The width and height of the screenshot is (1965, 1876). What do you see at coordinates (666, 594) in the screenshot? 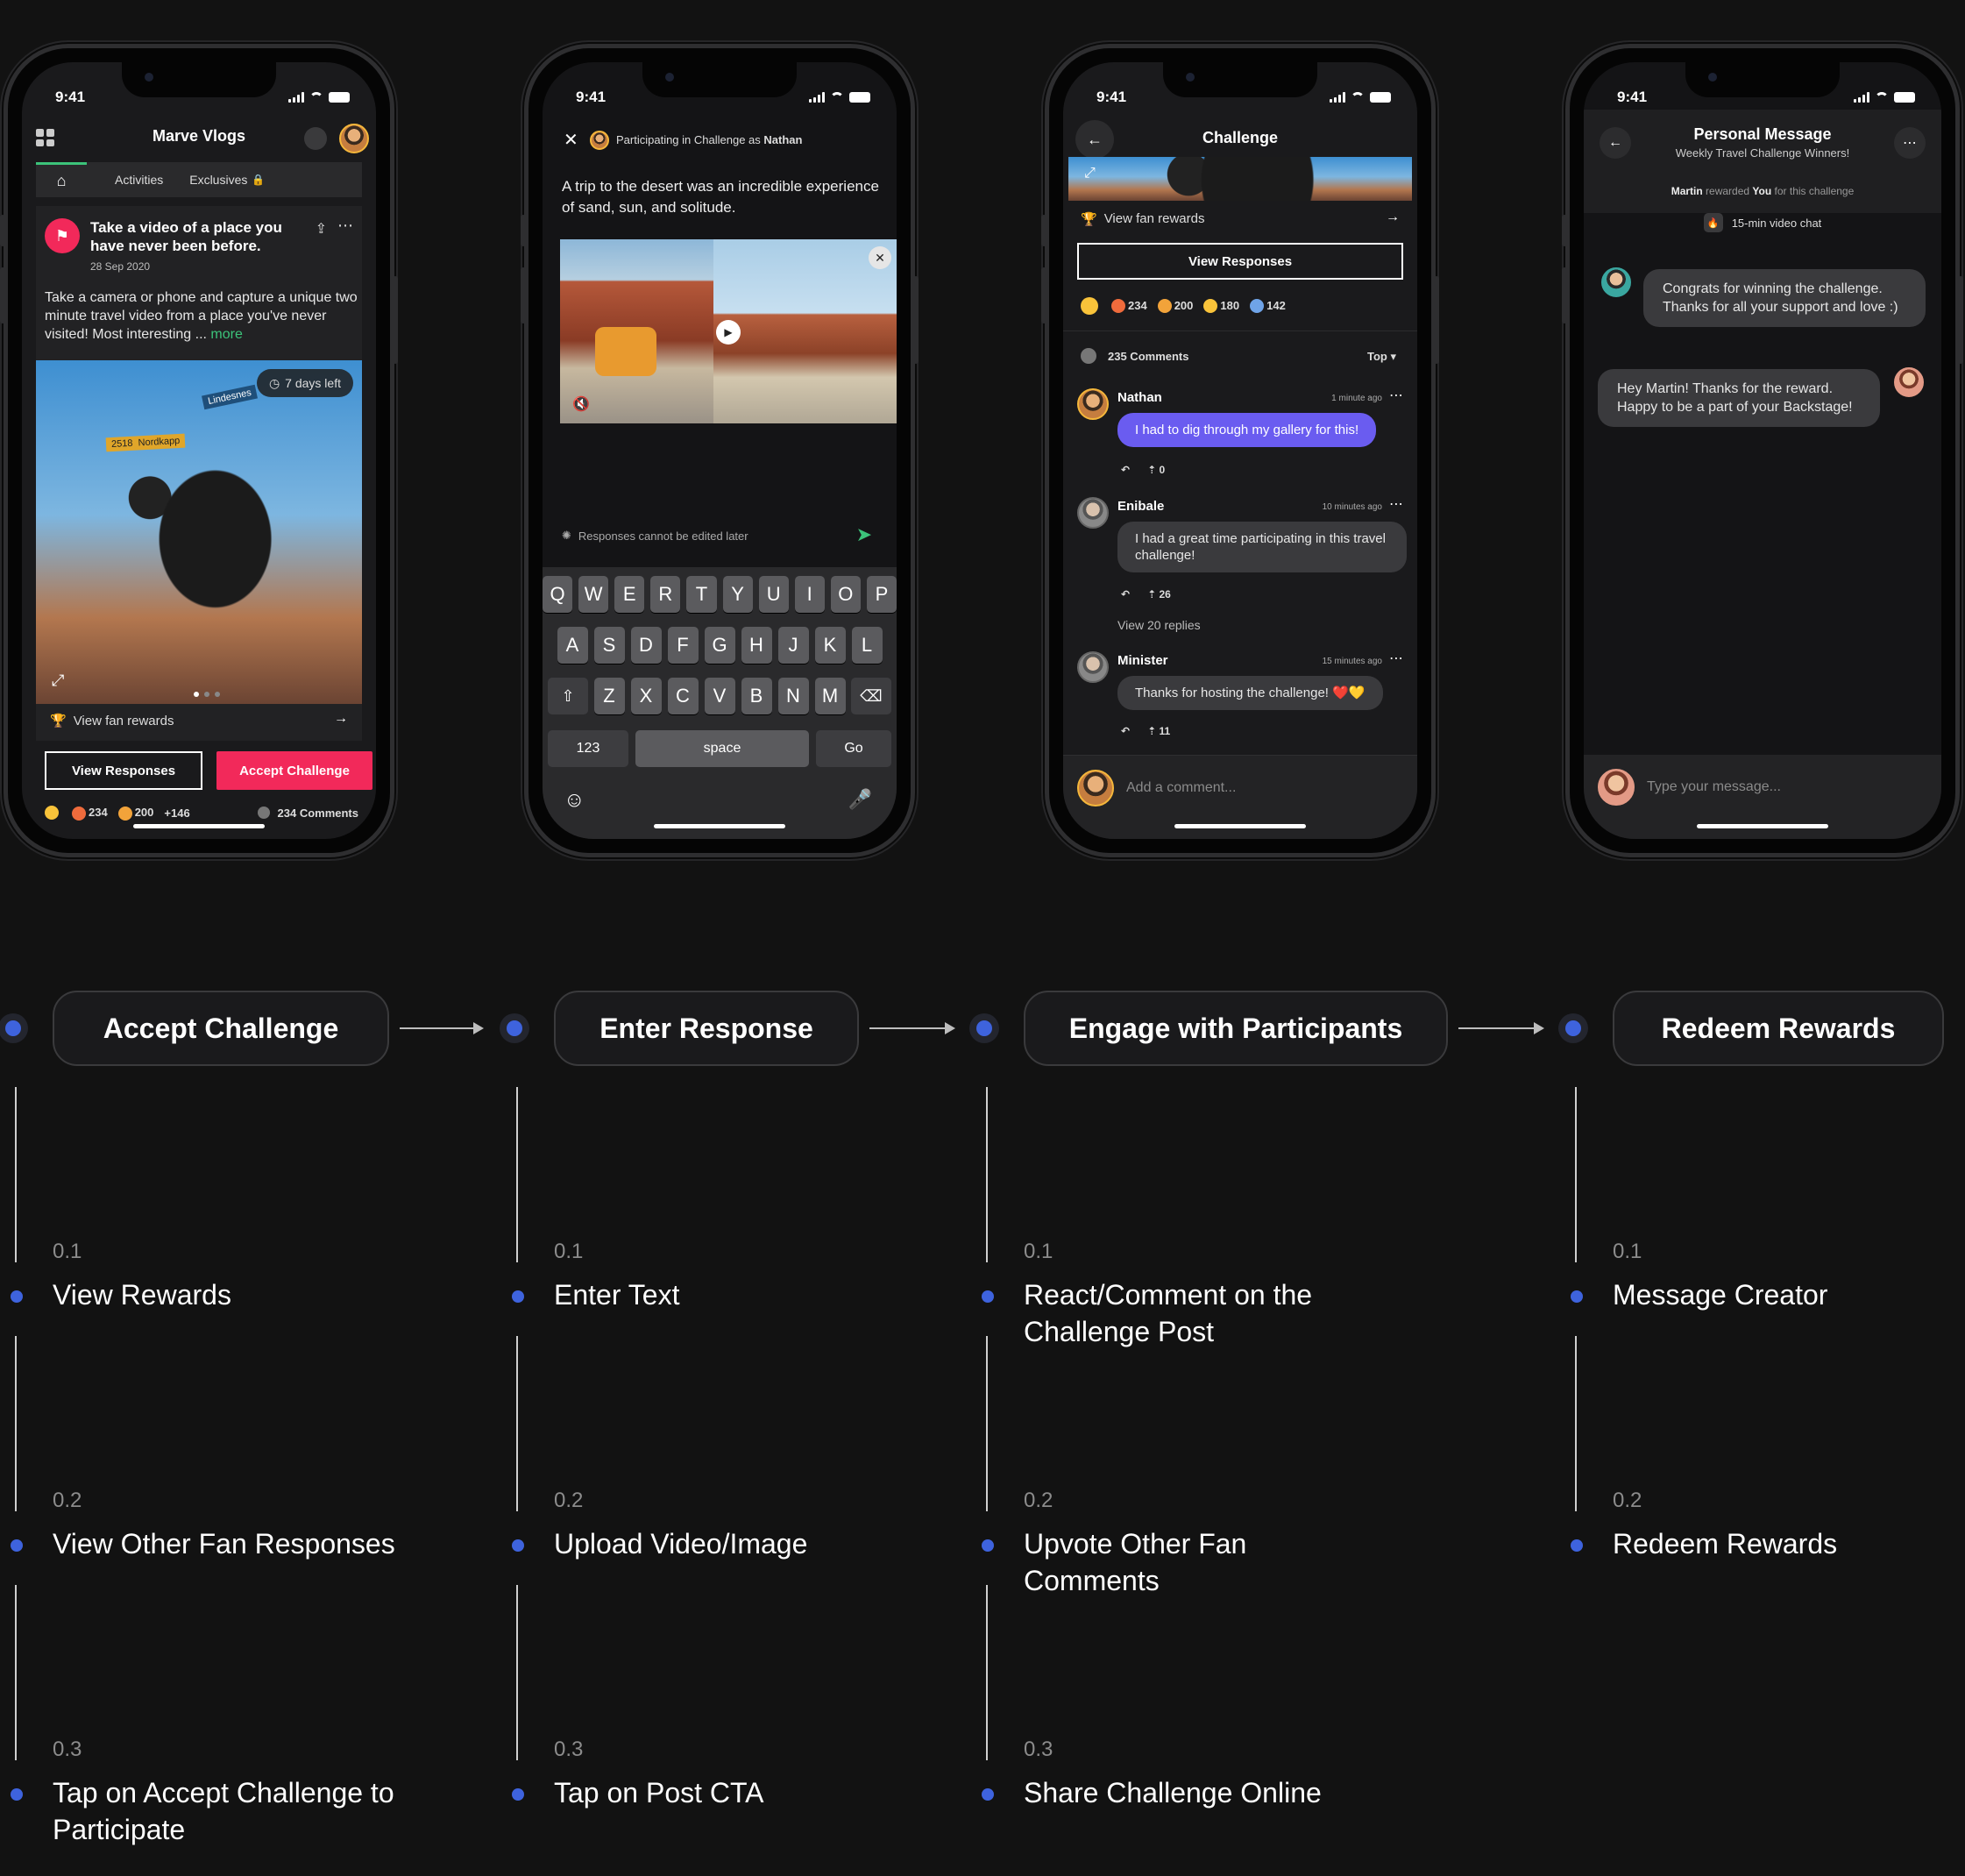
I see `keyboard-key: R` at bounding box center [666, 594].